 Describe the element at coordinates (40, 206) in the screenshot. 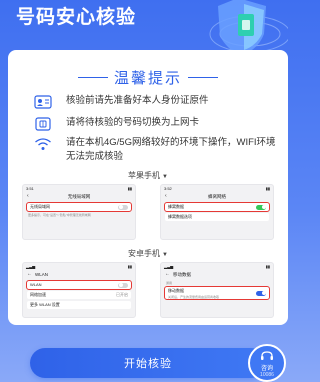

I see `row-label: 无线局域网` at that location.